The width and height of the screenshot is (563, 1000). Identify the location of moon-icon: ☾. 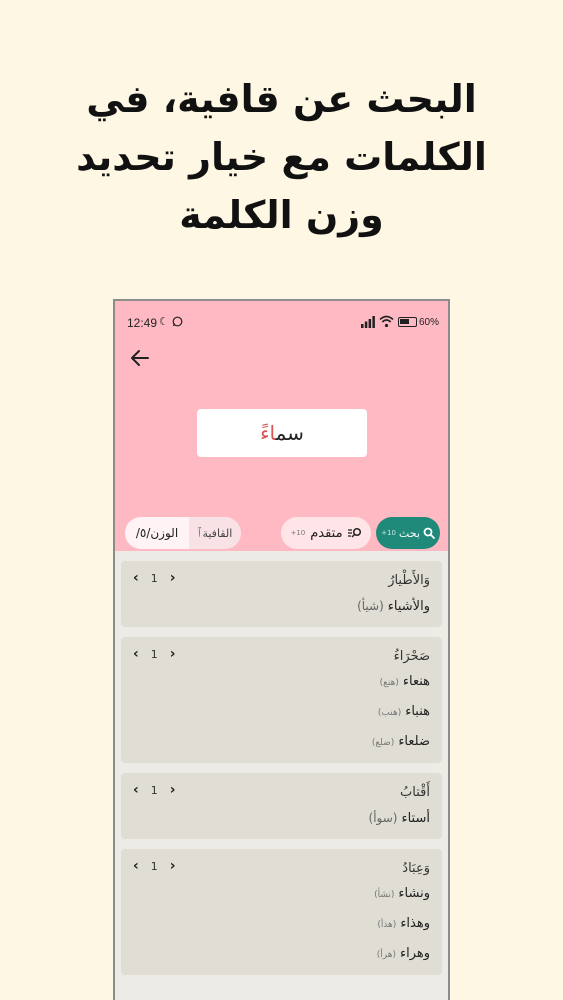
(164, 321).